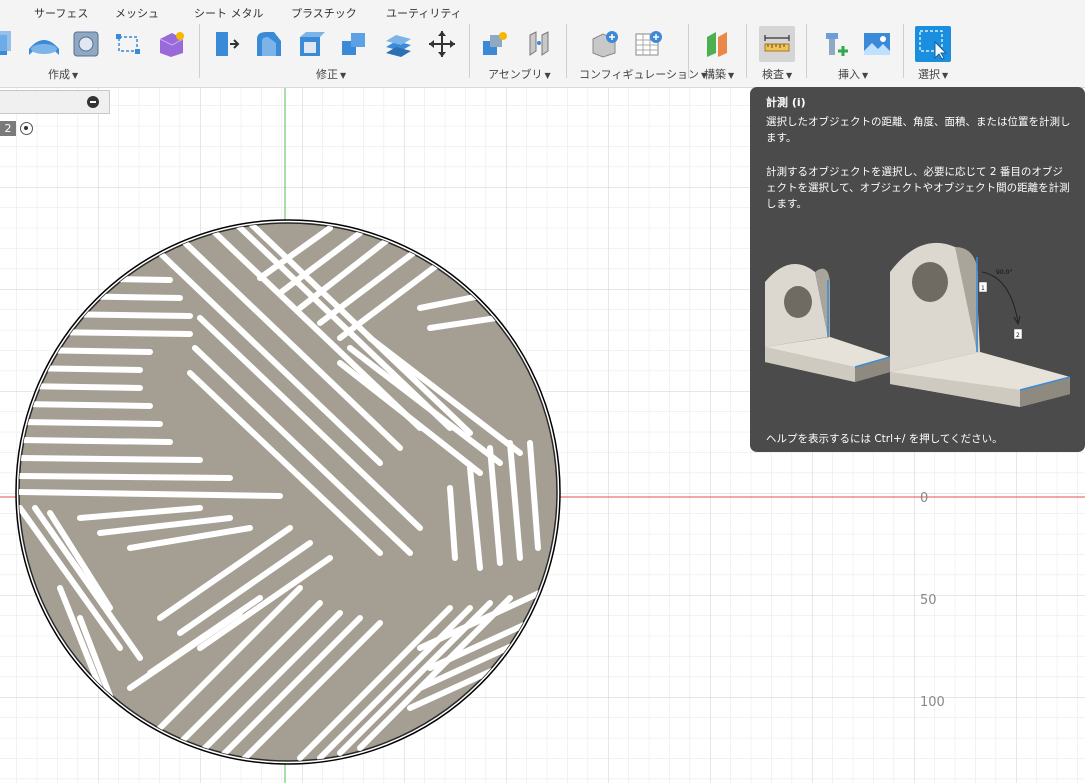 The image size is (1085, 783). What do you see at coordinates (128, 44) in the screenshot?
I see `sketch-icon` at bounding box center [128, 44].